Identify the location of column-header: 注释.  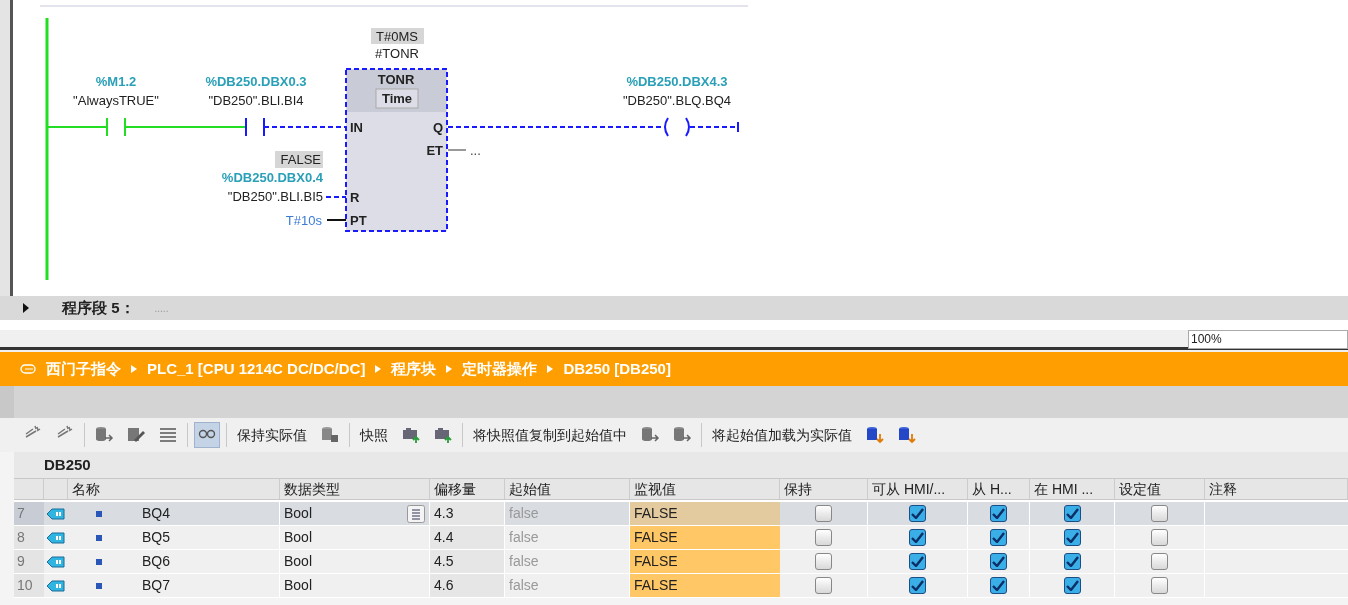
(1276, 489).